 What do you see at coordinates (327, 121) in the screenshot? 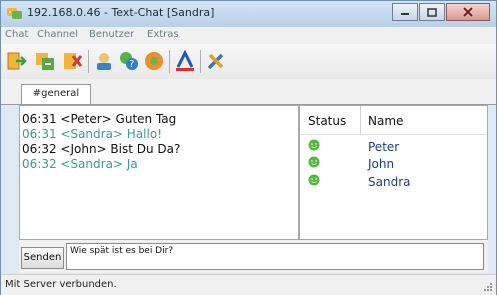
I see `status-column-header: Status` at bounding box center [327, 121].